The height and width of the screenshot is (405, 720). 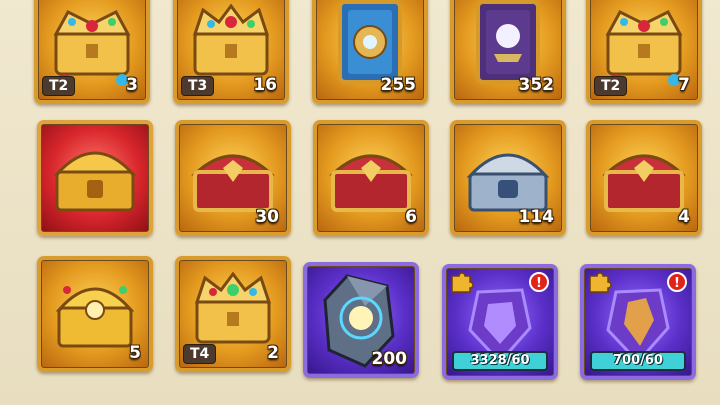 I want to click on inventory-slot: T4 2, so click(x=233, y=314).